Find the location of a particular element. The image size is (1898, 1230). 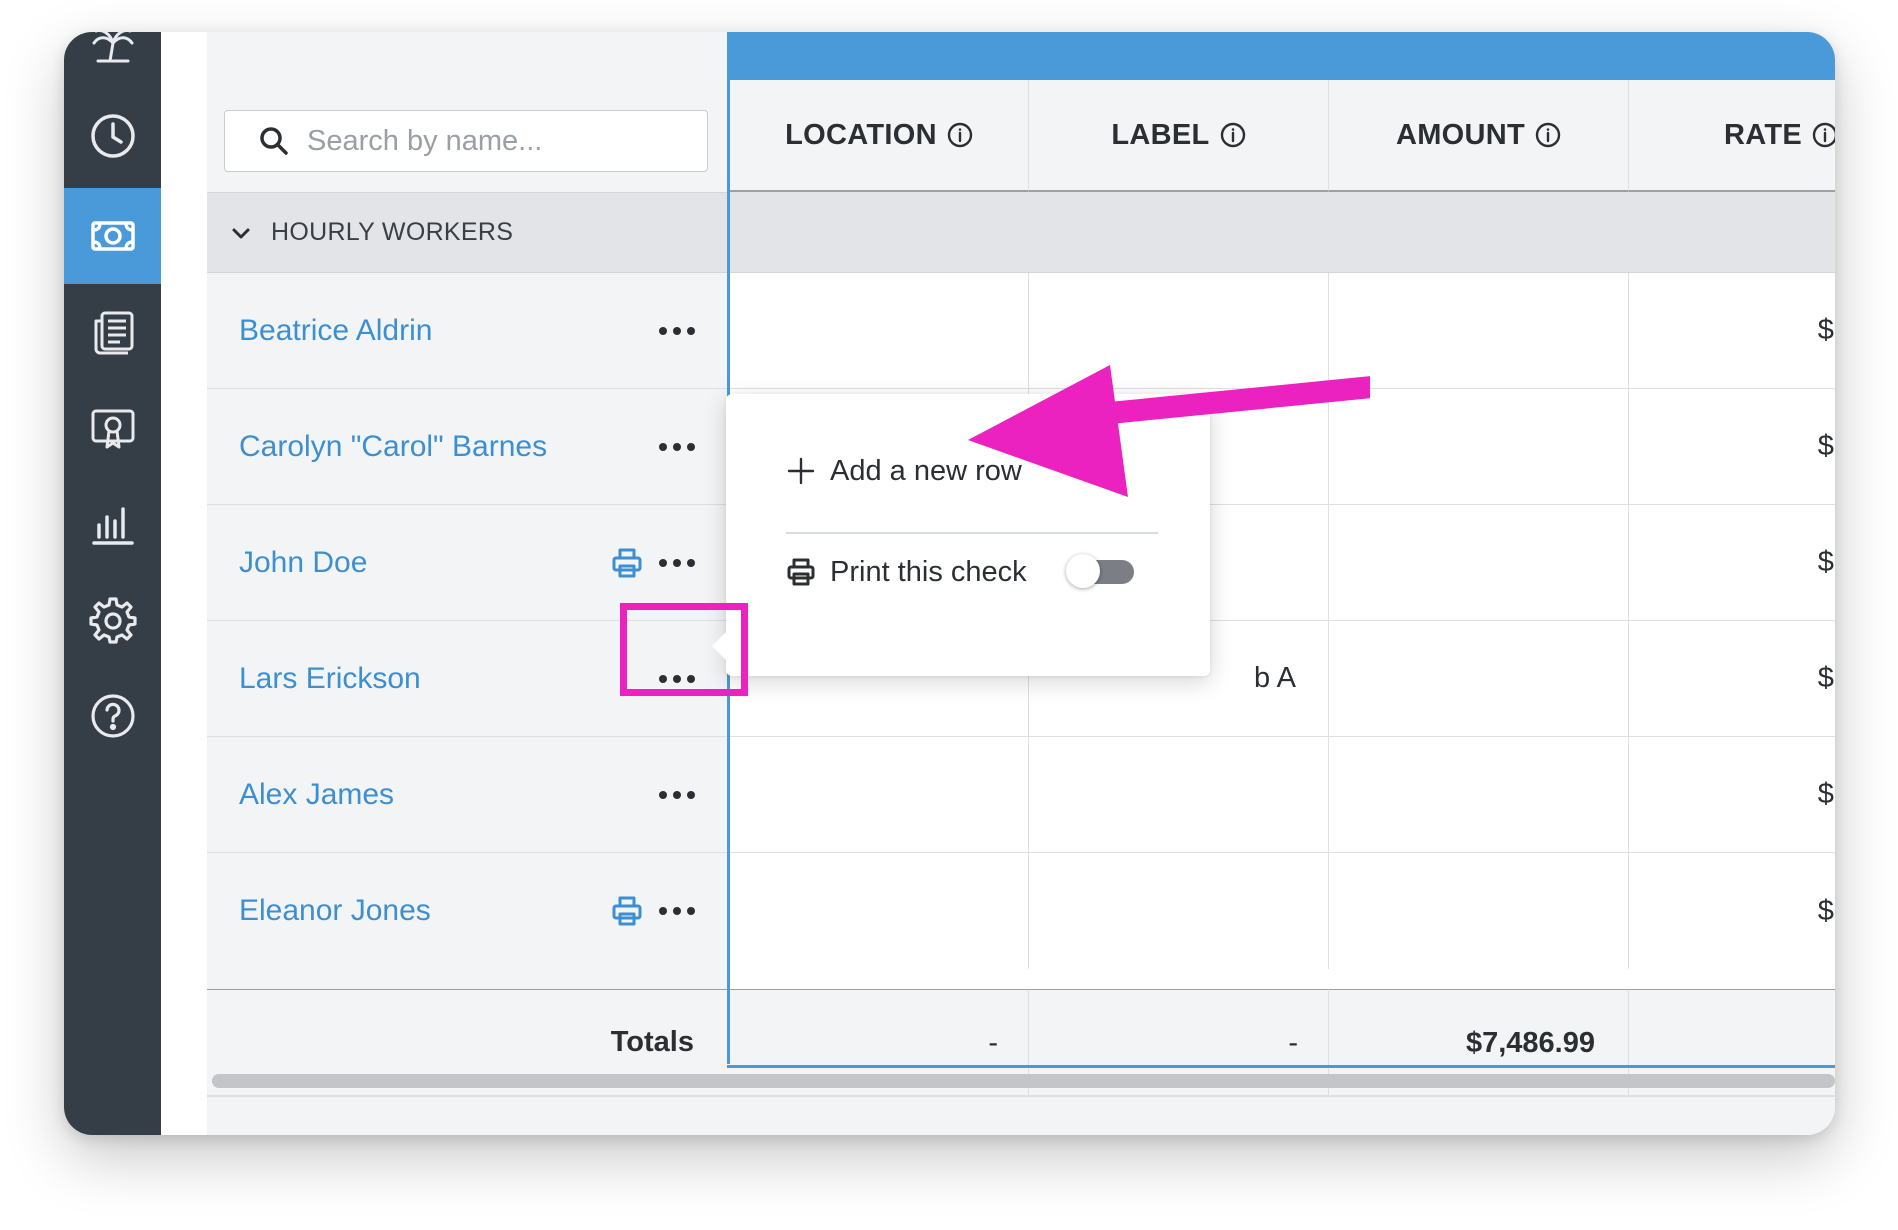

bar-chart-icon is located at coordinates (112, 526).